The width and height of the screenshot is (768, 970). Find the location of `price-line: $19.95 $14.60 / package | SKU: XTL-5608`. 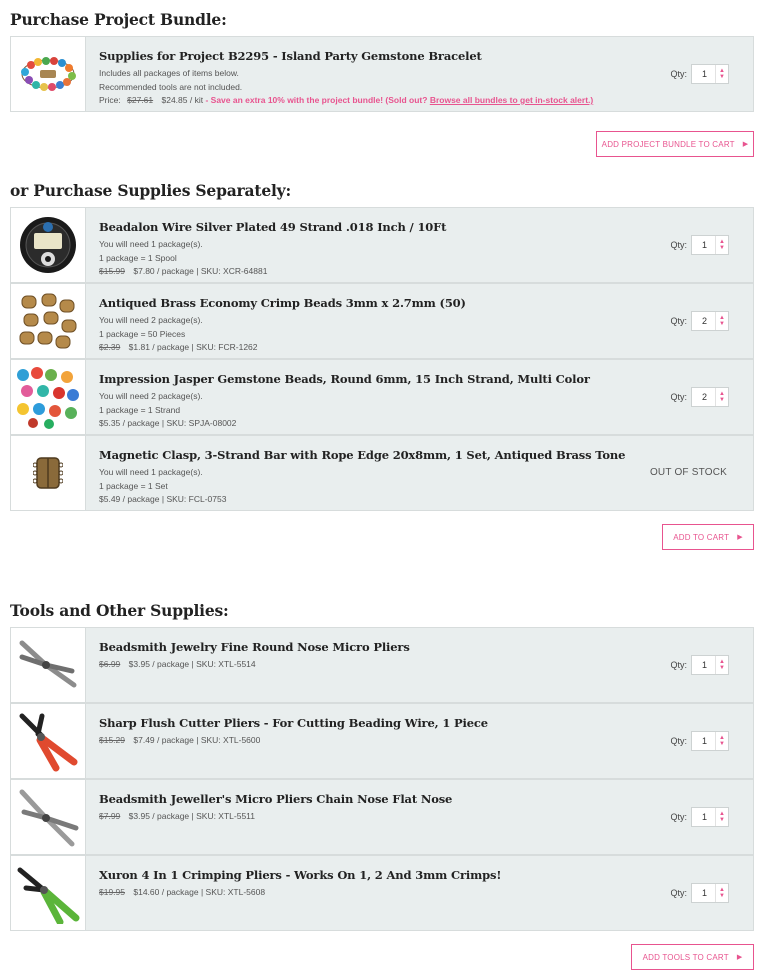

price-line: $19.95 $14.60 / package | SKU: XTL-5608 is located at coordinates (426, 893).